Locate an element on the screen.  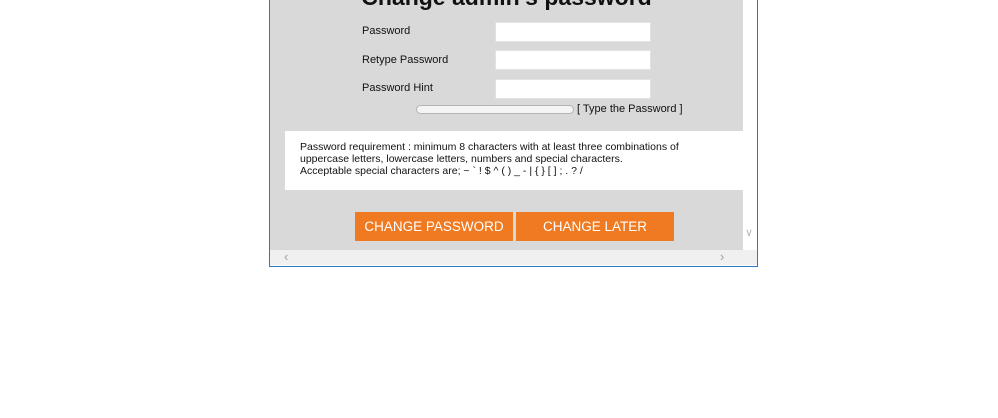
horizontal-scrollbar: ‹ › is located at coordinates (506, 257).